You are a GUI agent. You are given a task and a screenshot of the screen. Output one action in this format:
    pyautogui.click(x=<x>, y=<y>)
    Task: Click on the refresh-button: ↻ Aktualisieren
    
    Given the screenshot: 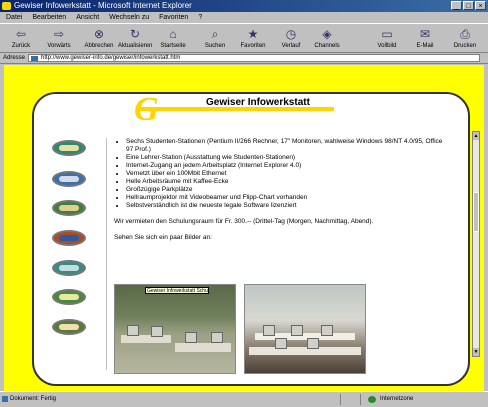 What is the action you would take?
    pyautogui.click(x=135, y=39)
    